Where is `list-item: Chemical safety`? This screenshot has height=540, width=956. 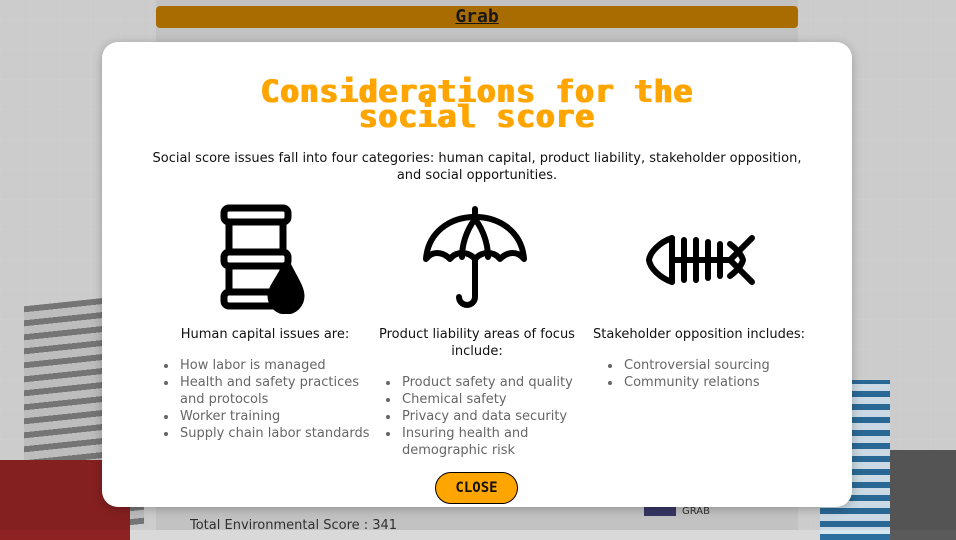 list-item: Chemical safety is located at coordinates (500, 399).